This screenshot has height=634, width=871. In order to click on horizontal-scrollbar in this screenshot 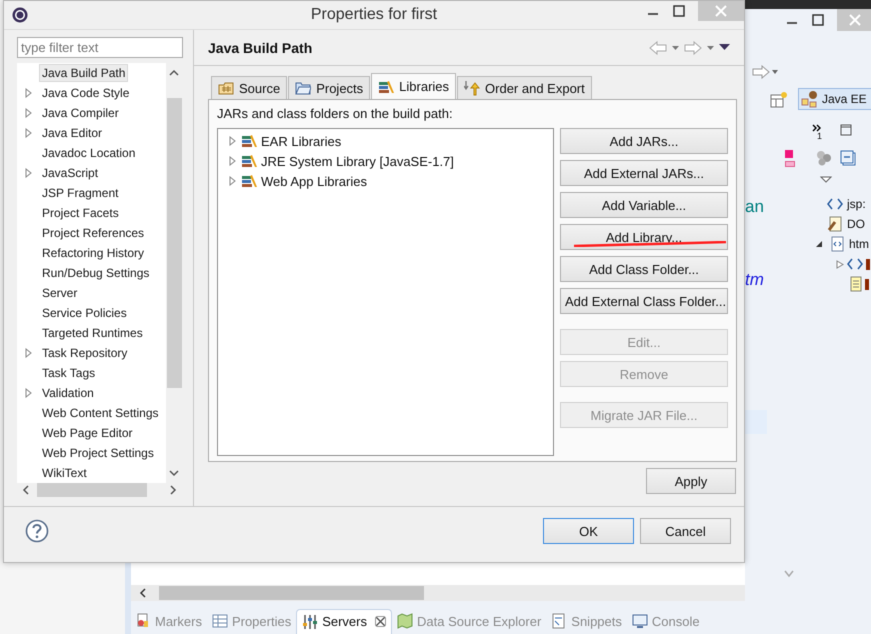, I will do `click(438, 593)`.